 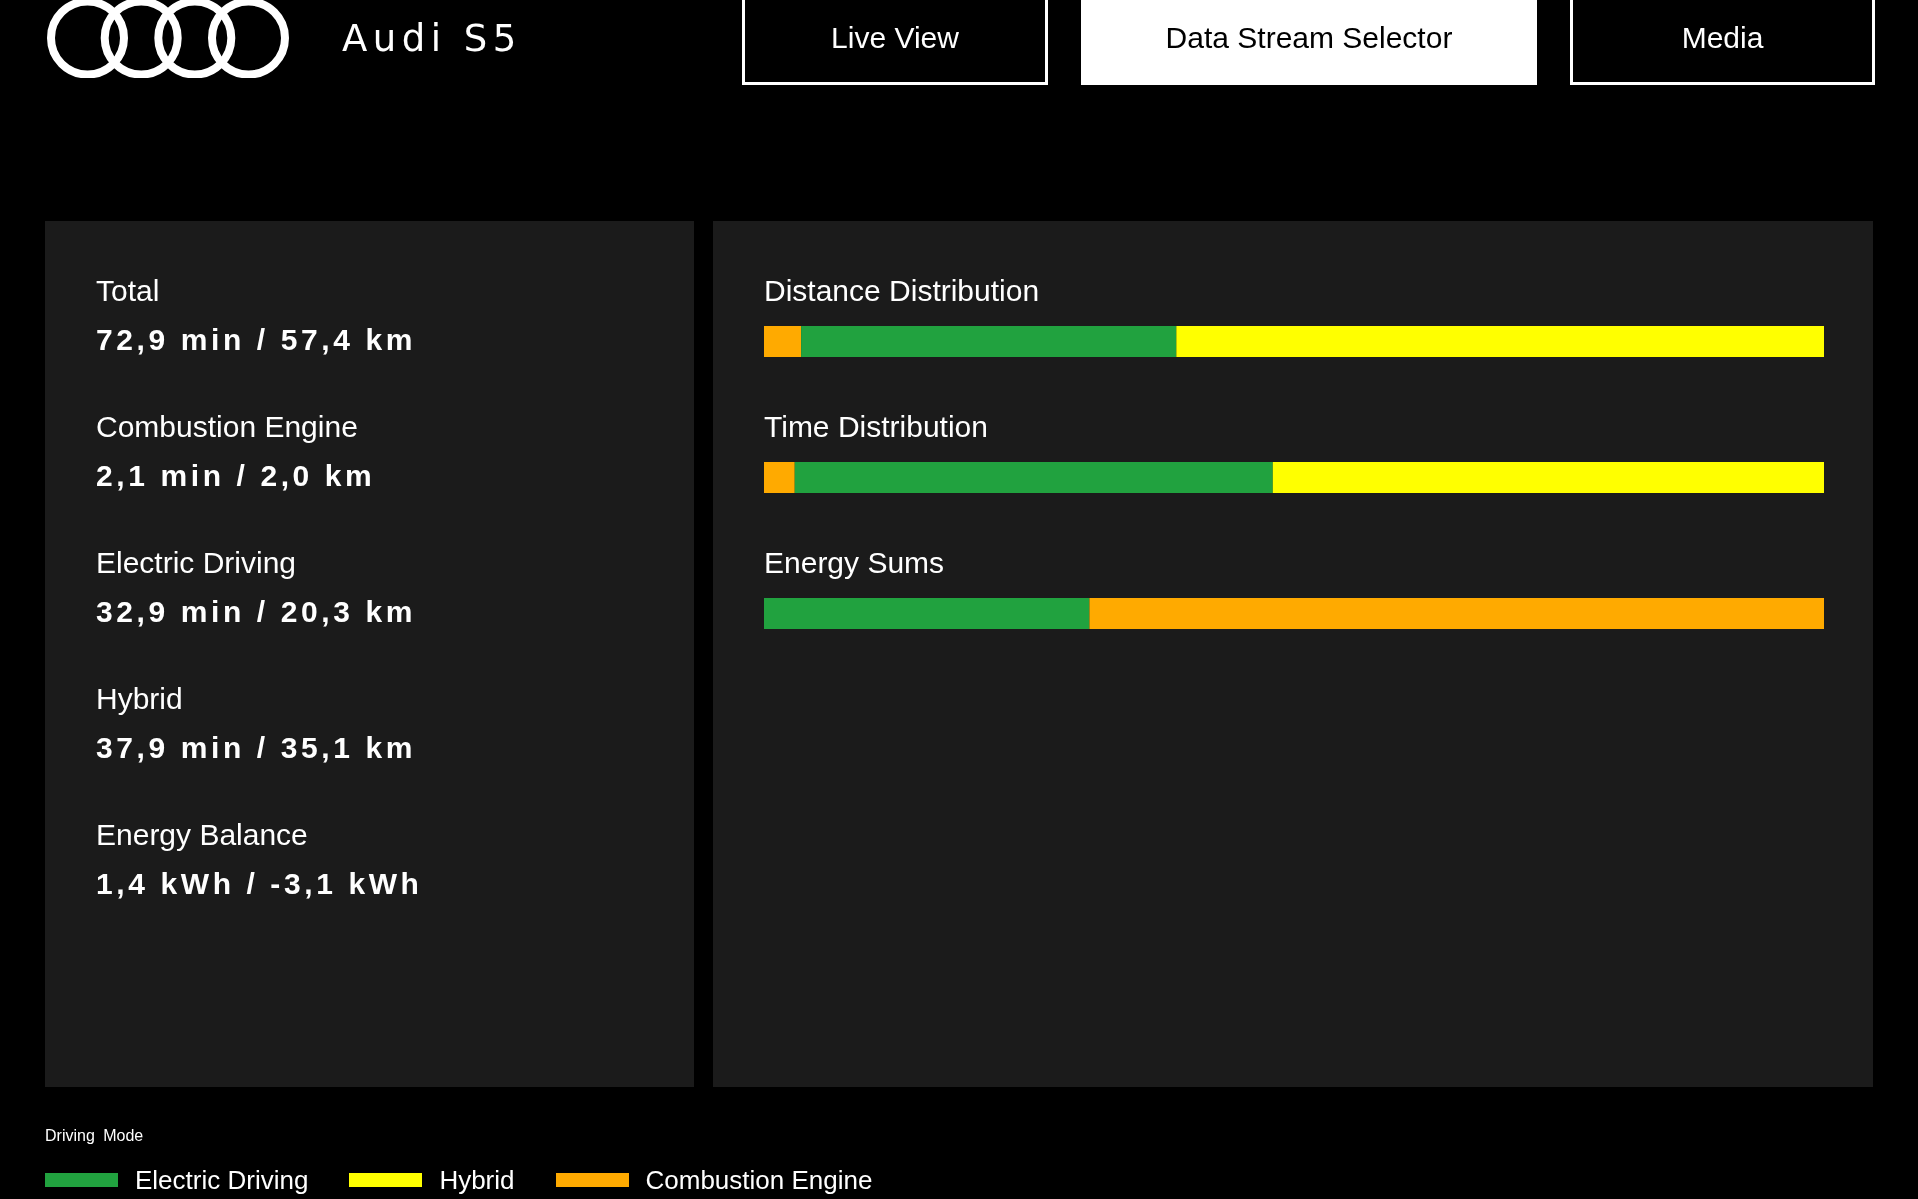 I want to click on tab: Media, so click(x=1722, y=42).